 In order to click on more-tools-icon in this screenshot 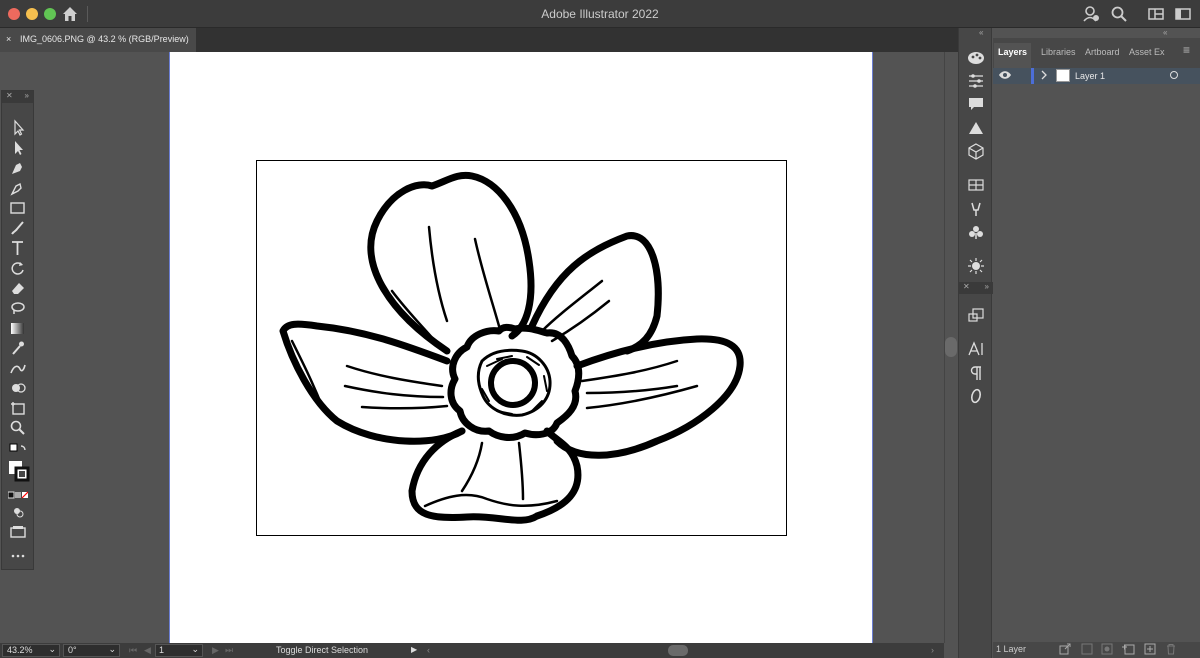, I will do `click(18, 556)`.